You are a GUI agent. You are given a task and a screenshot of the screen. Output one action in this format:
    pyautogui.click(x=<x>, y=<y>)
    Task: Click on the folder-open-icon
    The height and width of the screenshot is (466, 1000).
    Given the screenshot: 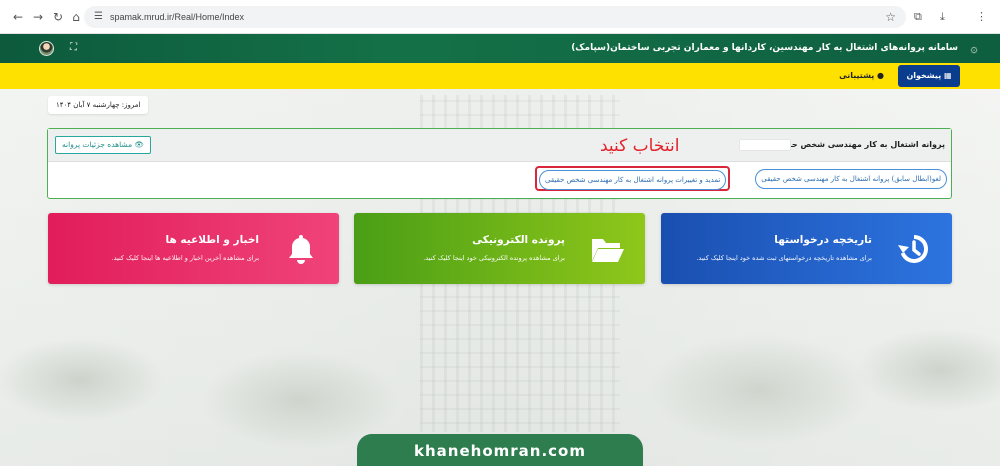 What is the action you would take?
    pyautogui.click(x=608, y=250)
    